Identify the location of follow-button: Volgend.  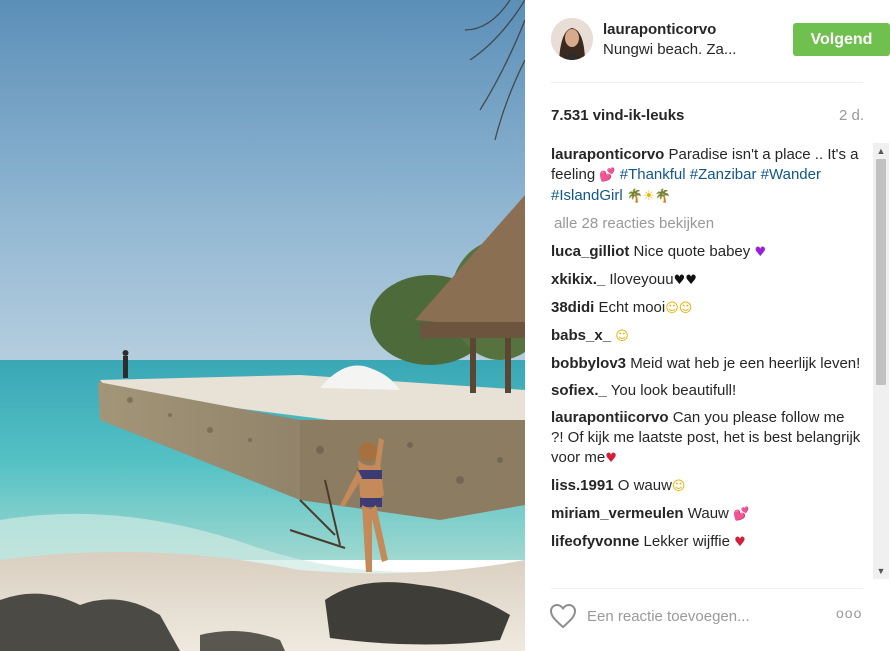
(841, 39).